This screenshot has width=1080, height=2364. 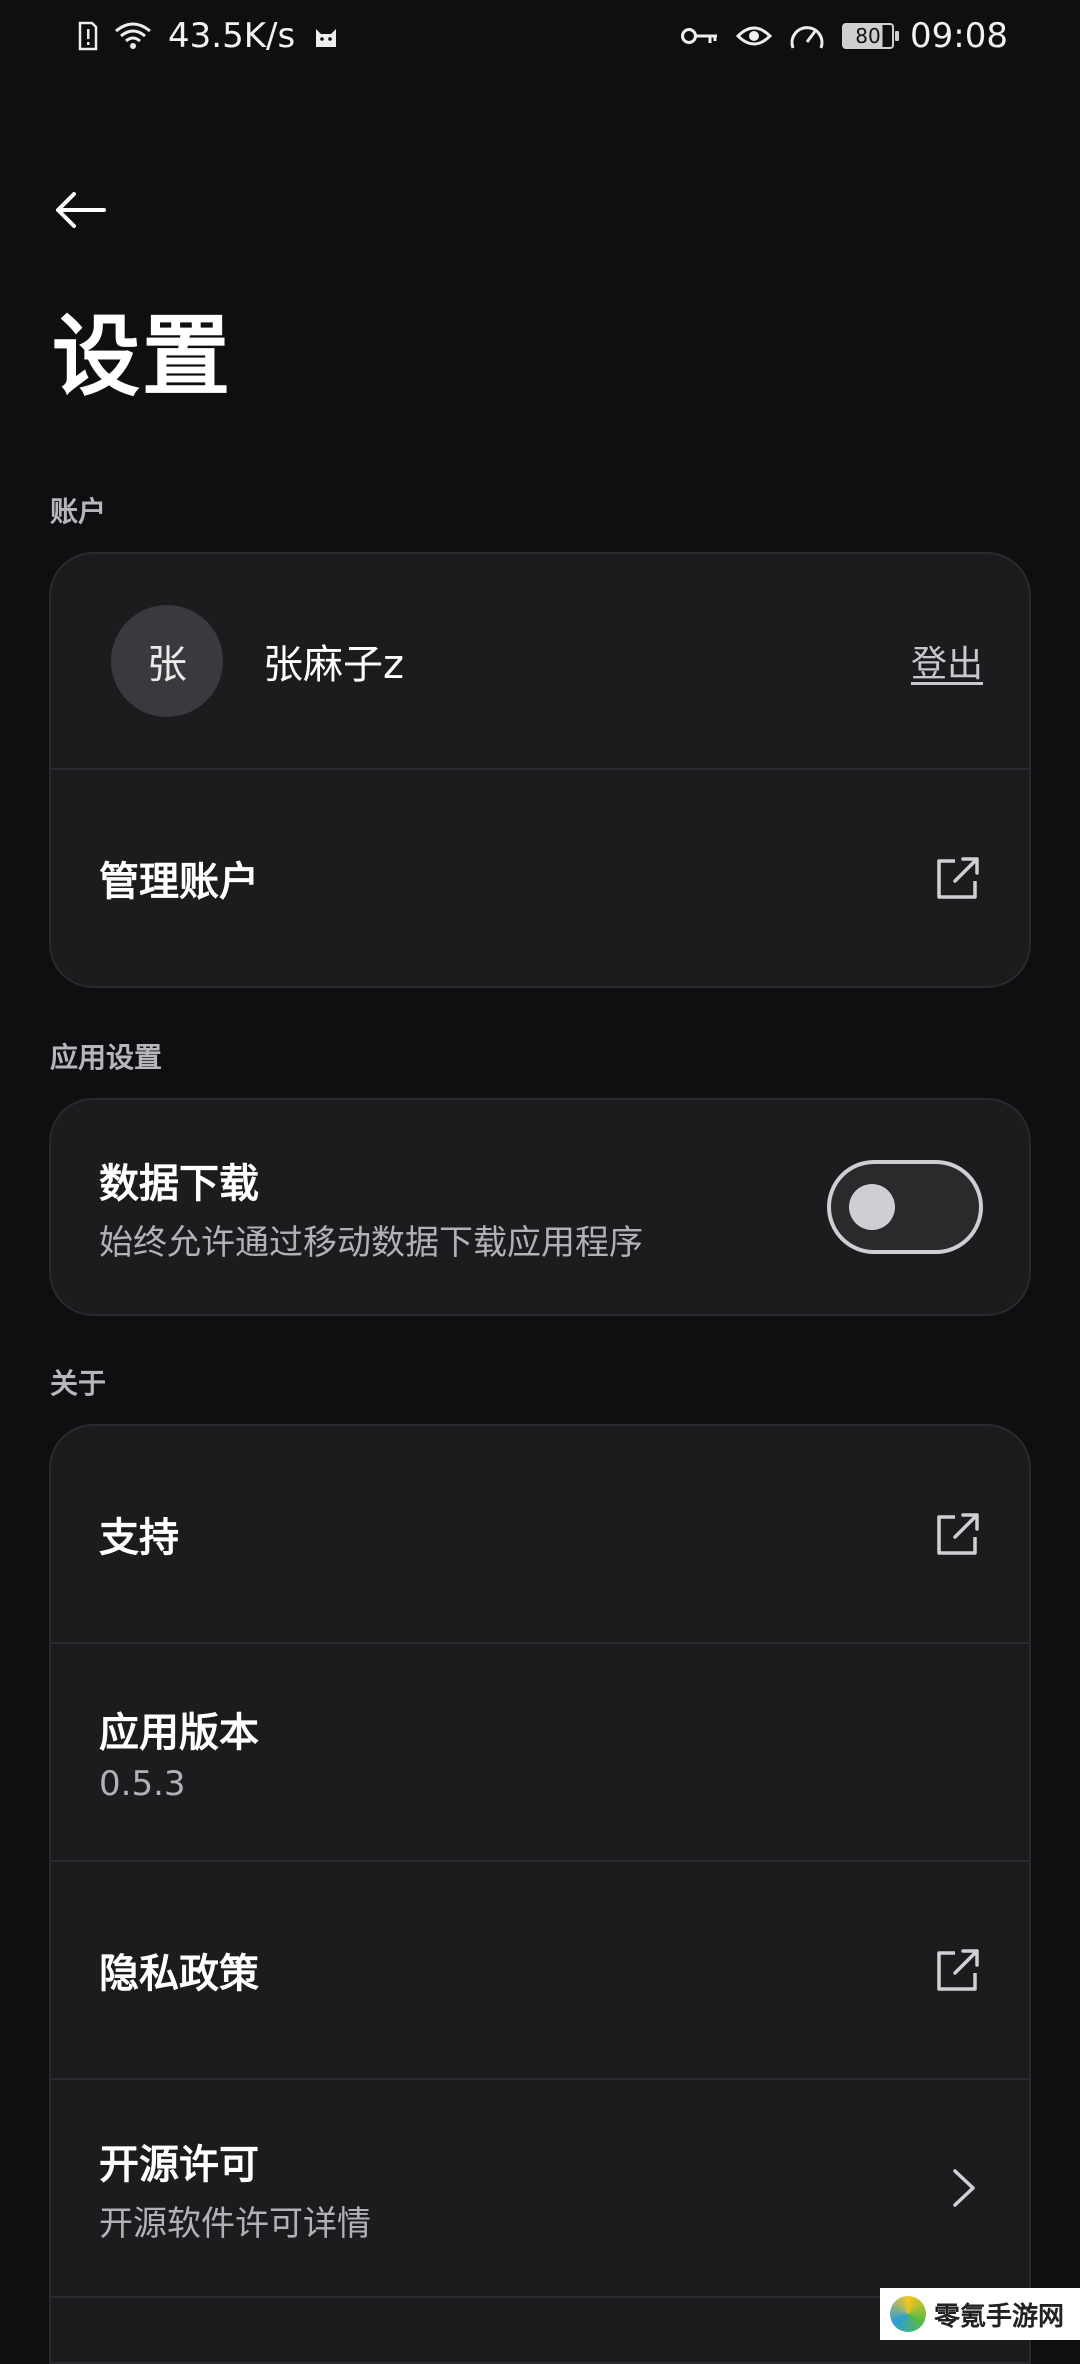 What do you see at coordinates (872, 1207) in the screenshot?
I see `toggle-knob` at bounding box center [872, 1207].